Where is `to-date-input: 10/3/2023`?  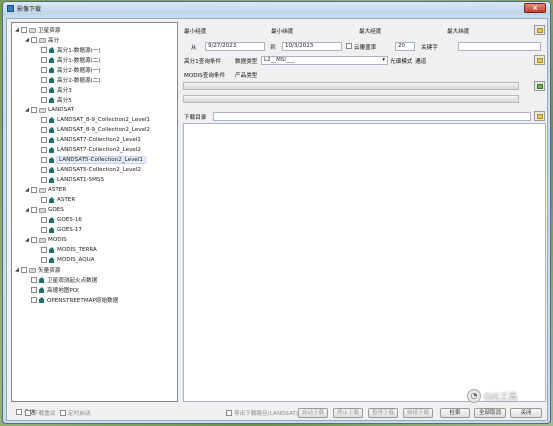
to-date-input: 10/3/2023 is located at coordinates (312, 46).